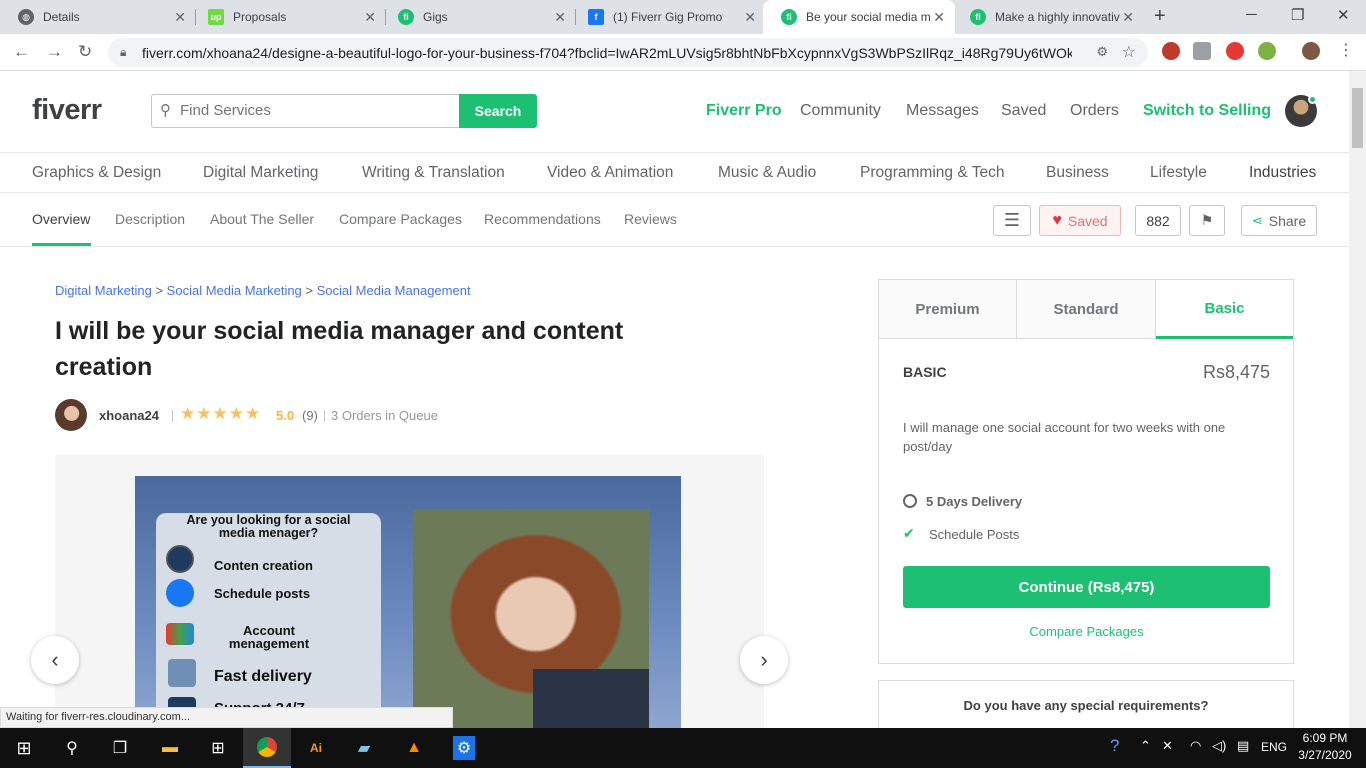  What do you see at coordinates (310, 415) in the screenshot?
I see `review-count: (9)` at bounding box center [310, 415].